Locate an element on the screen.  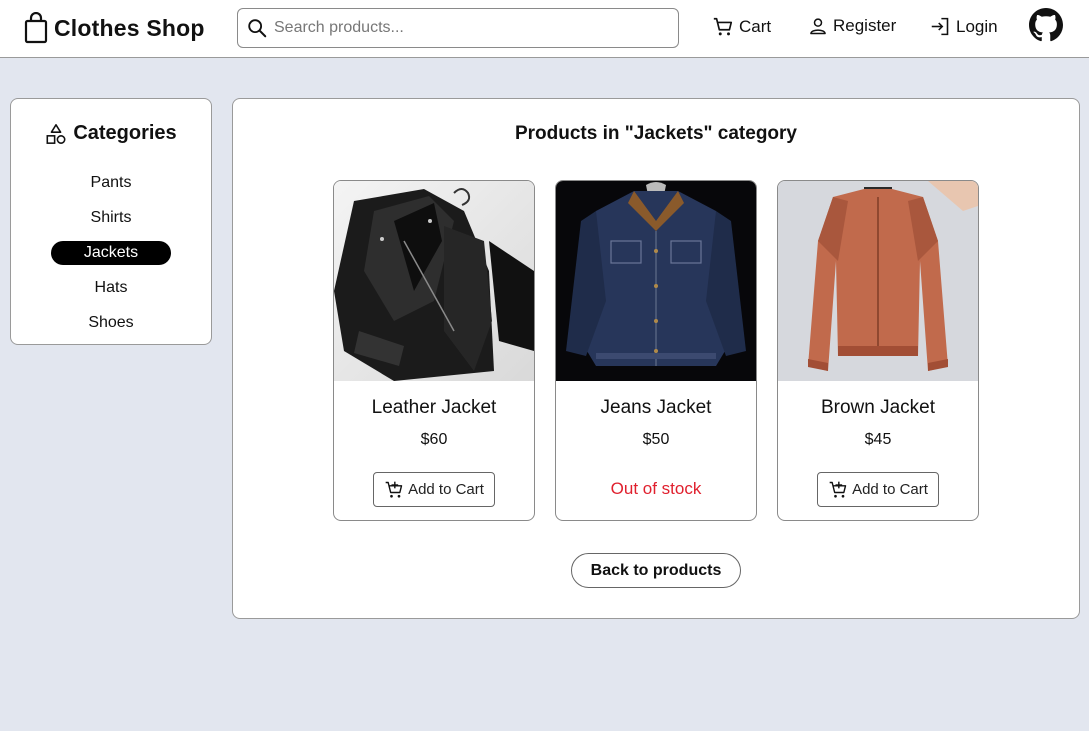
category-link-hats: Hats is located at coordinates (111, 288).